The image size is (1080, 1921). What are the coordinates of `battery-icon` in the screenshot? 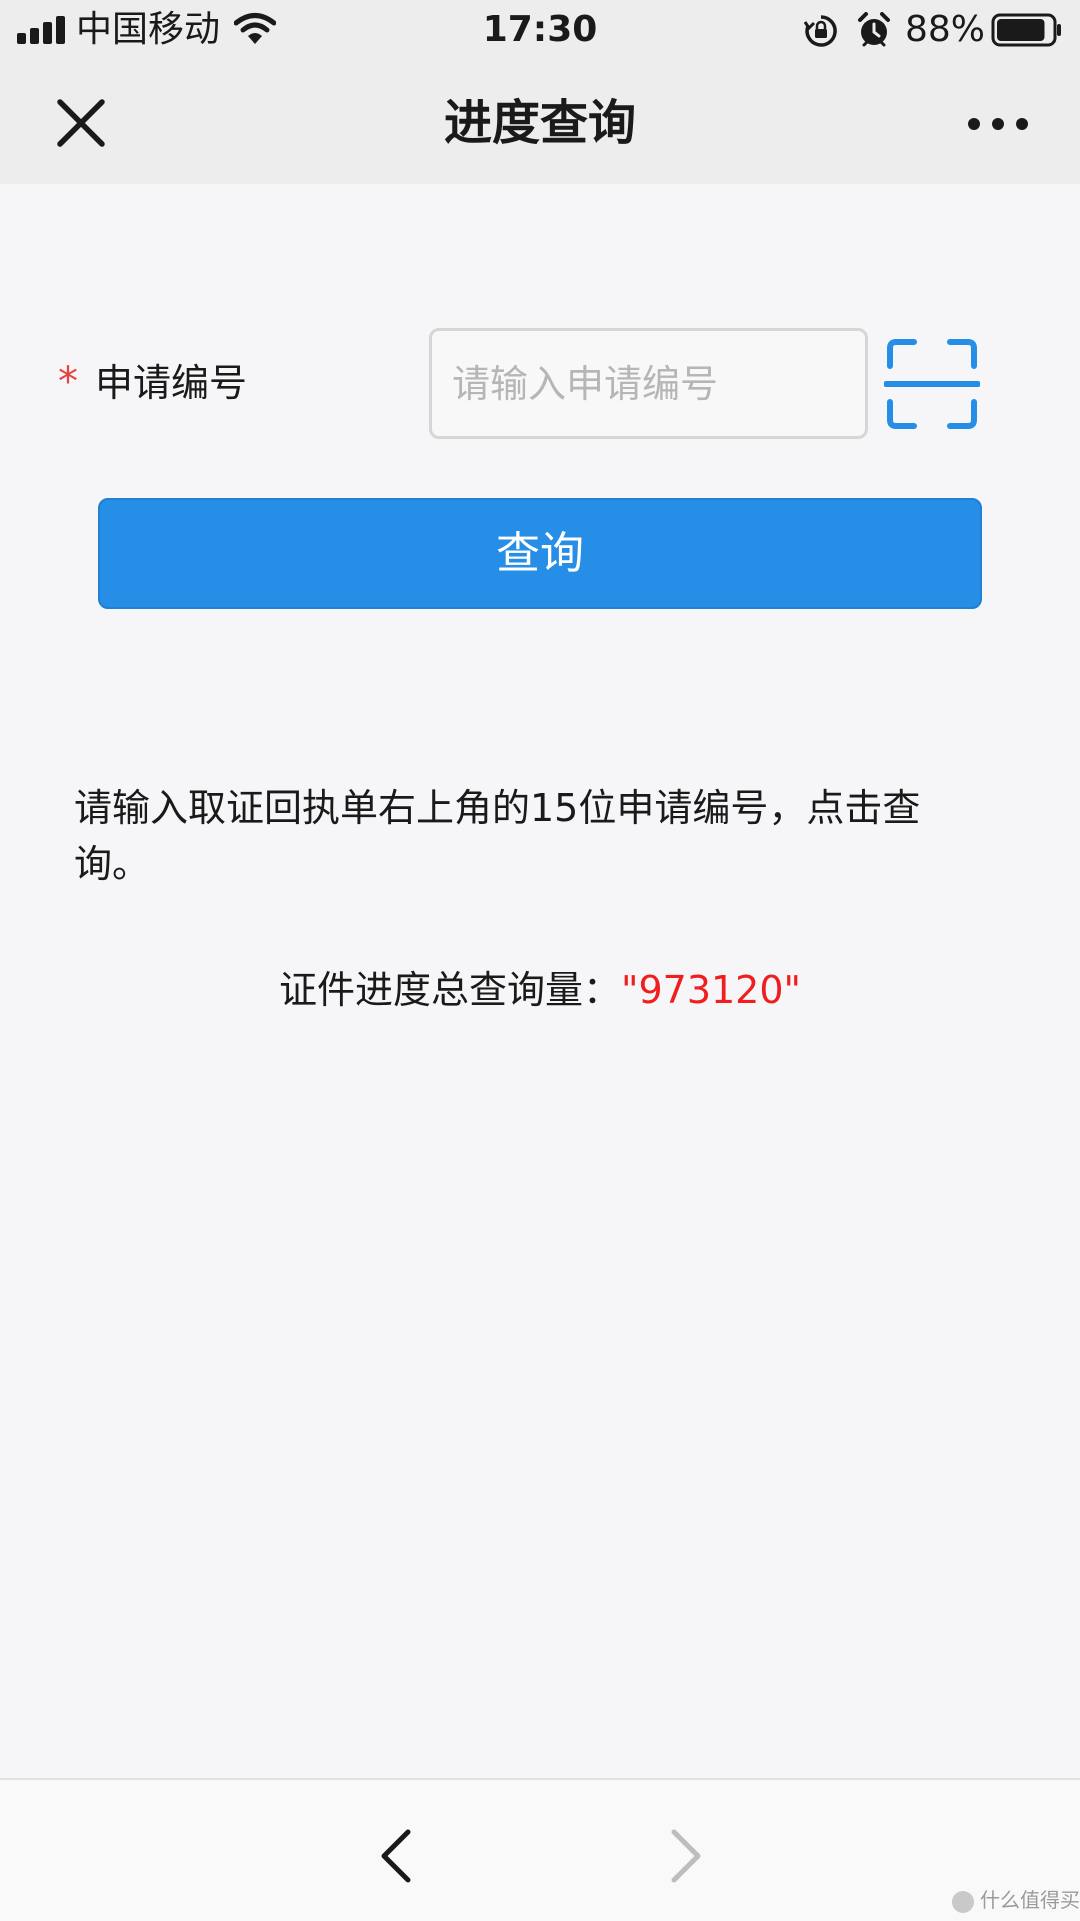 It's located at (1026, 30).